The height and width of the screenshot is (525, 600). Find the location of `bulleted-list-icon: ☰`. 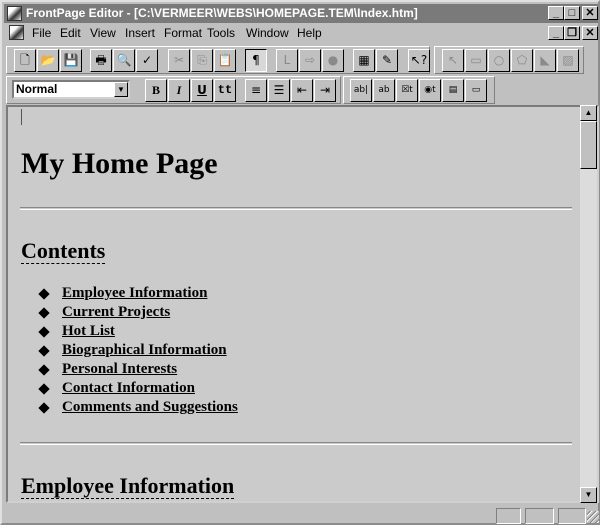

bulleted-list-icon: ☰ is located at coordinates (279, 90).